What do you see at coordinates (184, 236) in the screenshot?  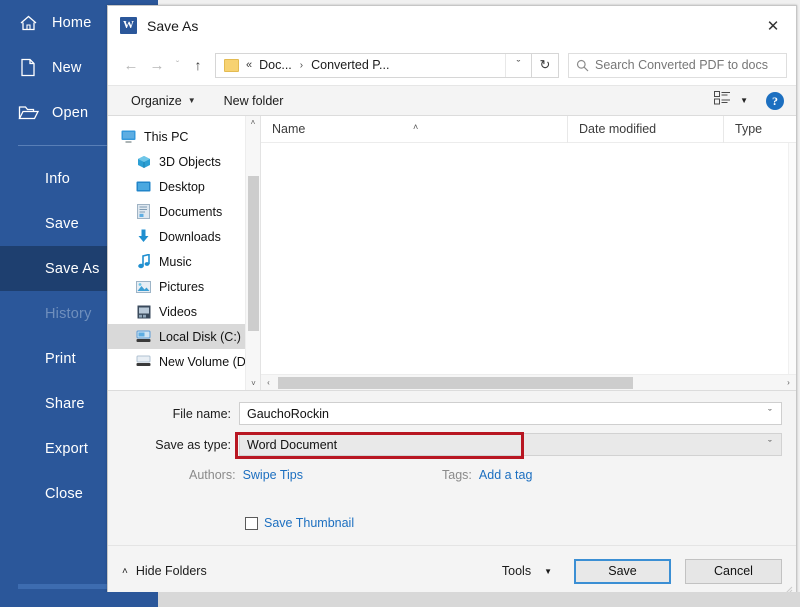 I see `tree-item-downloads: Downloads` at bounding box center [184, 236].